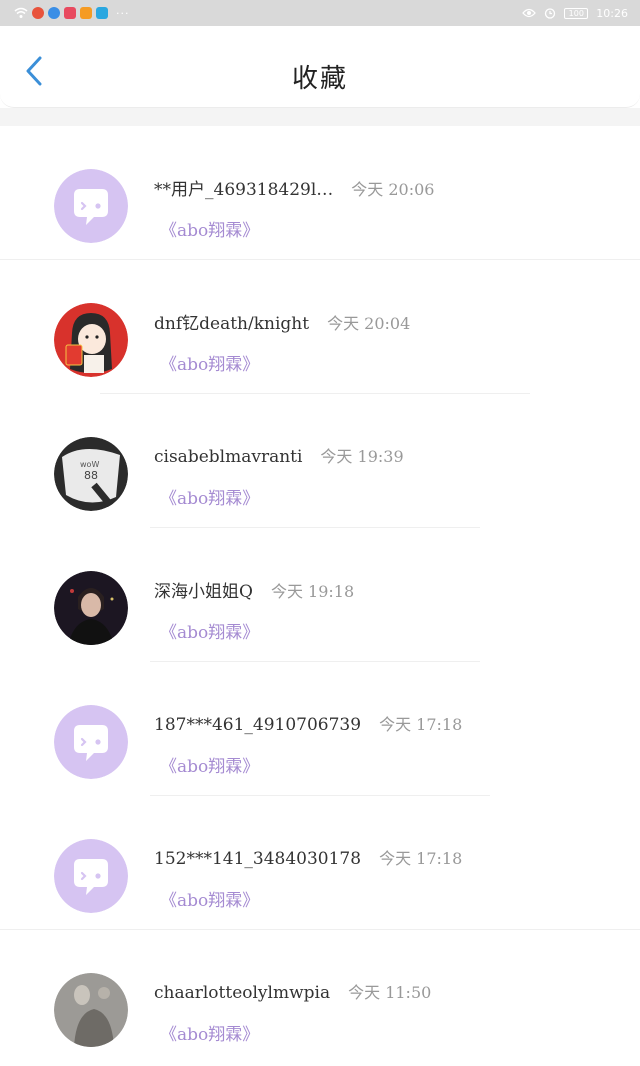 This screenshot has height=1066, width=640. Describe the element at coordinates (369, 323) in the screenshot. I see `timestamp: 今天 20:04` at that location.